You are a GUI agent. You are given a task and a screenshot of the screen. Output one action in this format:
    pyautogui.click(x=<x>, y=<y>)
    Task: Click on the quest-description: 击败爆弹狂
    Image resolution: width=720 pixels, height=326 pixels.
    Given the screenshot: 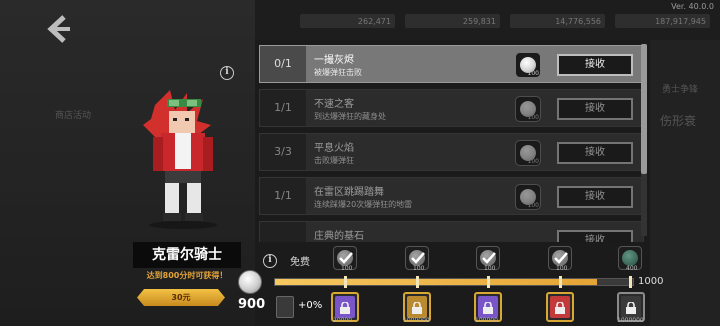 What is the action you would take?
    pyautogui.click(x=334, y=160)
    